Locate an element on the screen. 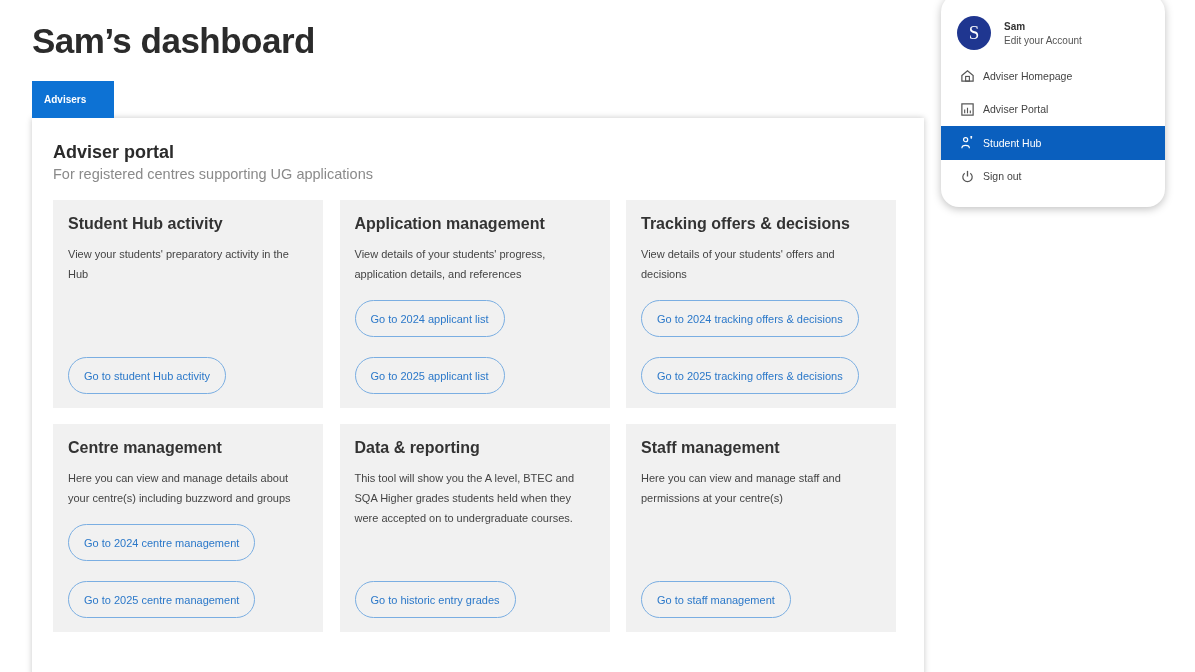 The width and height of the screenshot is (1195, 672). portal-title: Adviser portal is located at coordinates (114, 152).